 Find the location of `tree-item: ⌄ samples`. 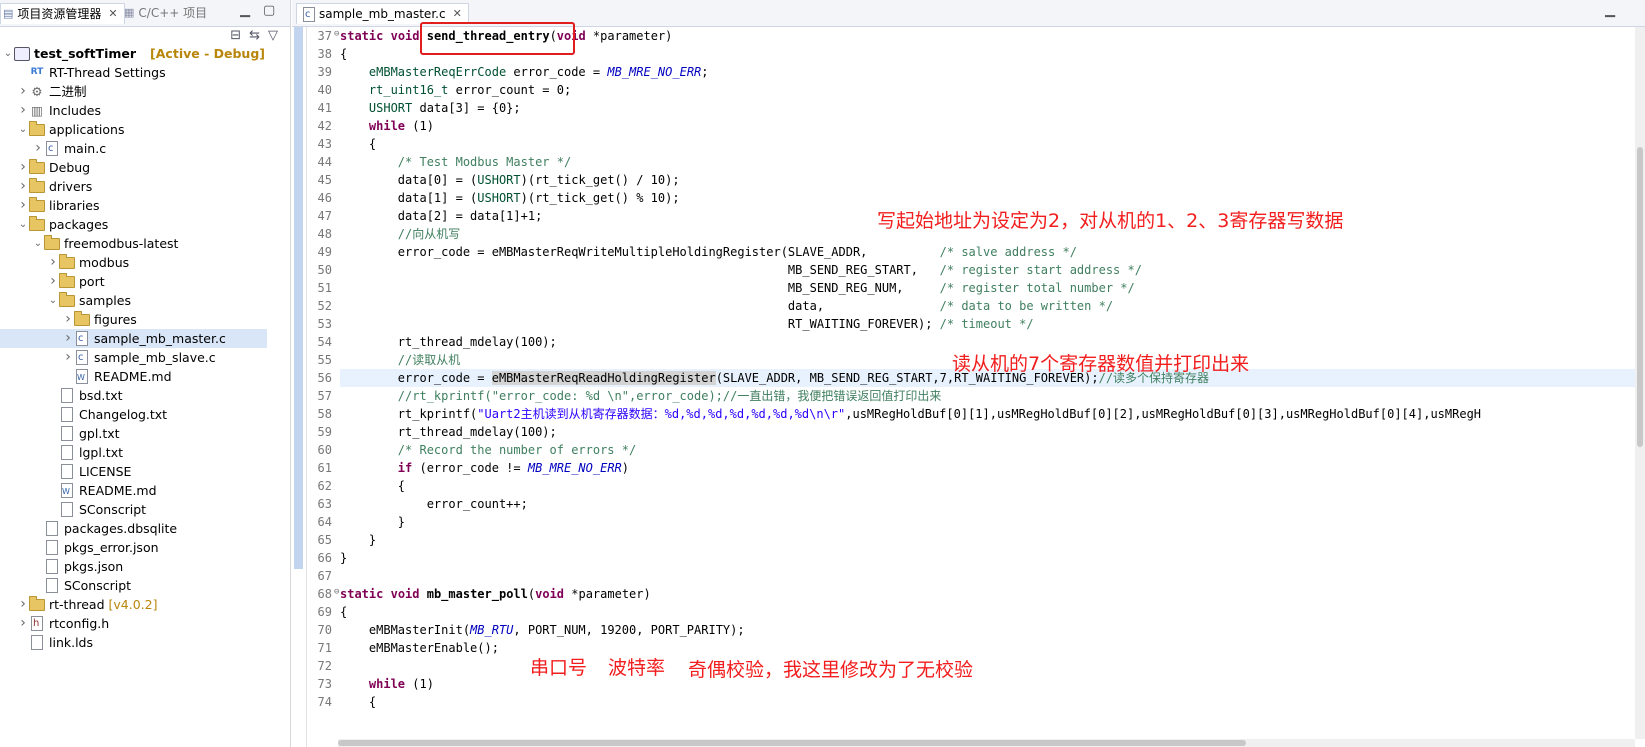

tree-item: ⌄ samples is located at coordinates (65, 300).